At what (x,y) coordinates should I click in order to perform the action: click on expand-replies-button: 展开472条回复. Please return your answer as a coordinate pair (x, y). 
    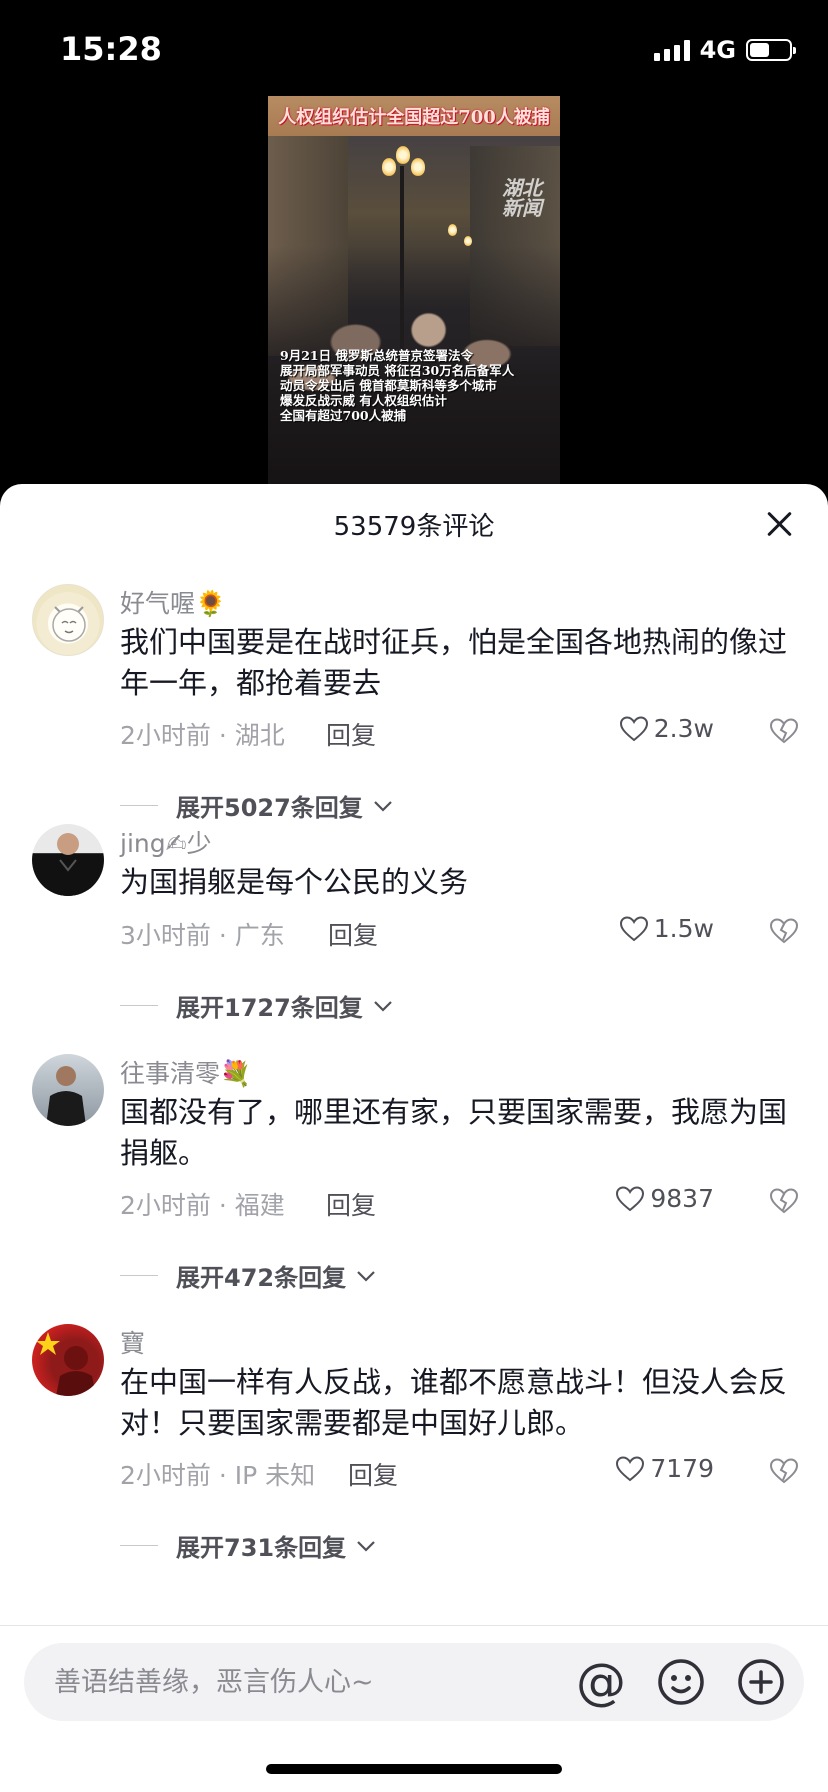
    Looking at the image, I should click on (248, 1275).